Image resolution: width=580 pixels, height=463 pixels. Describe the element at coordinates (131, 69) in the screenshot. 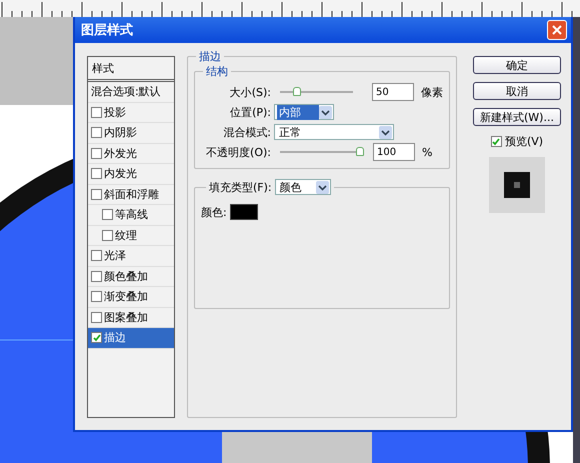

I see `styles-list-header: 样式` at that location.